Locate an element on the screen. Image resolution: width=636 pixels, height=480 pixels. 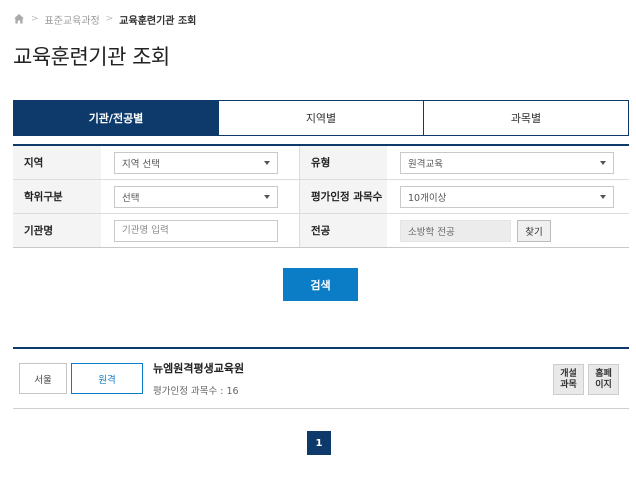
tab-region: 지역별 is located at coordinates (320, 118).